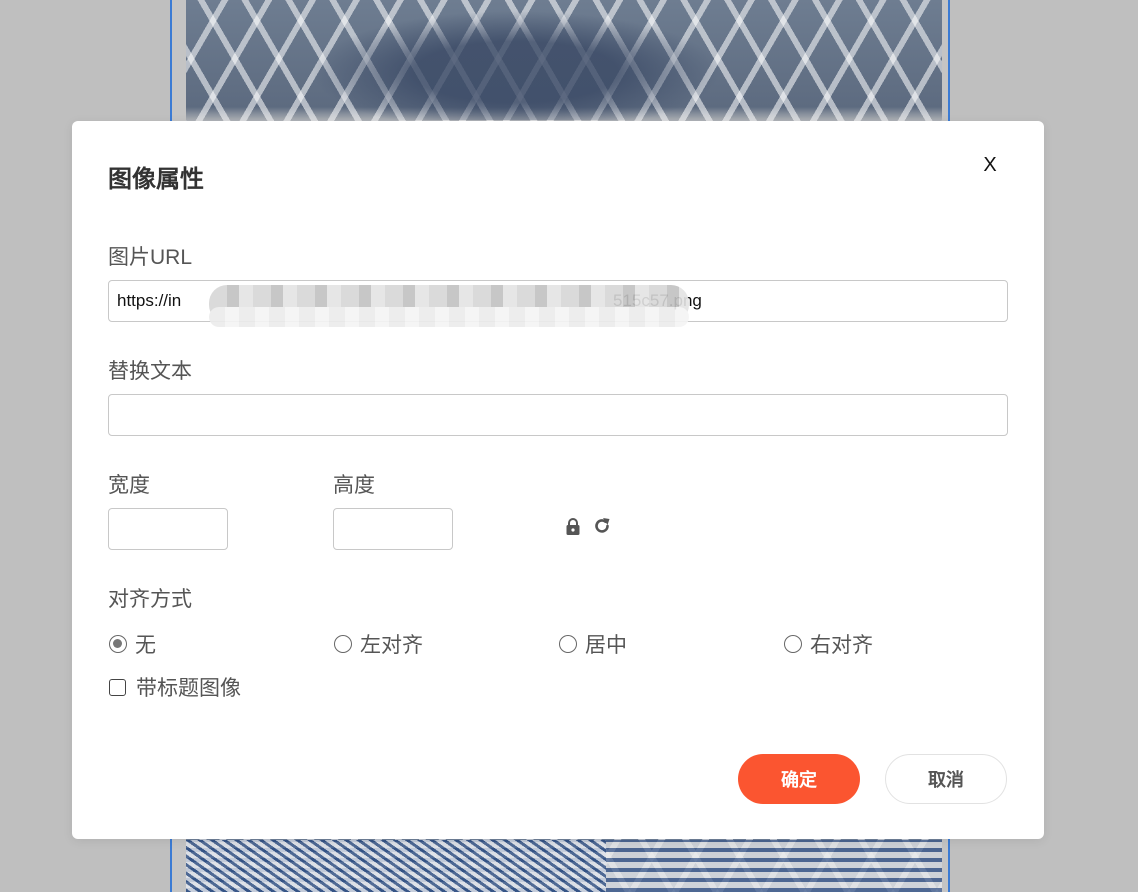 The width and height of the screenshot is (1138, 892). I want to click on lock-icon, so click(573, 527).